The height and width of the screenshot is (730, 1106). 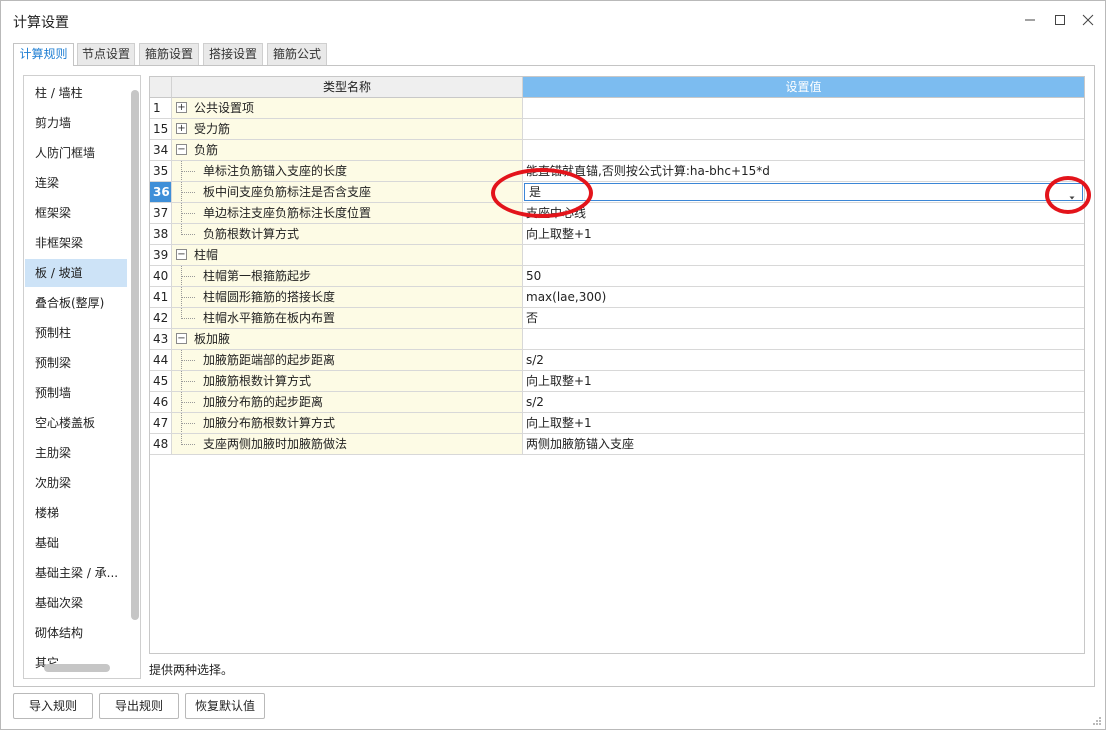 I want to click on setting-name: 柱帽第一根箍筋起步, so click(x=257, y=276).